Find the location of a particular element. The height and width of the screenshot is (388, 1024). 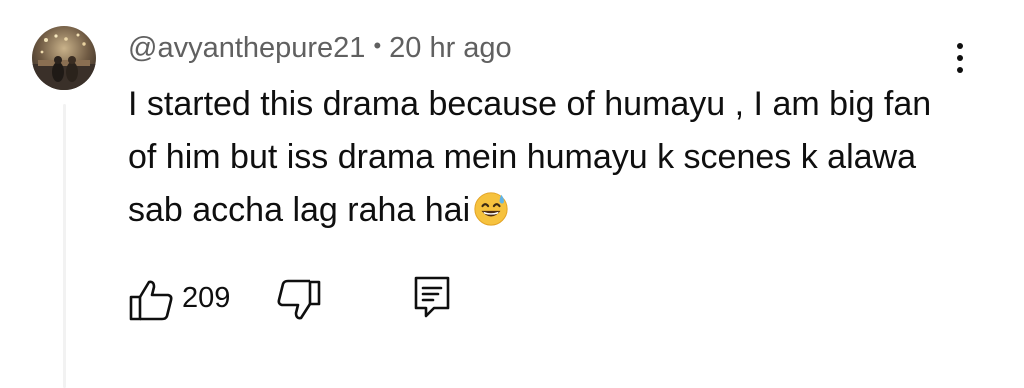

more-options-button is located at coordinates (960, 58).